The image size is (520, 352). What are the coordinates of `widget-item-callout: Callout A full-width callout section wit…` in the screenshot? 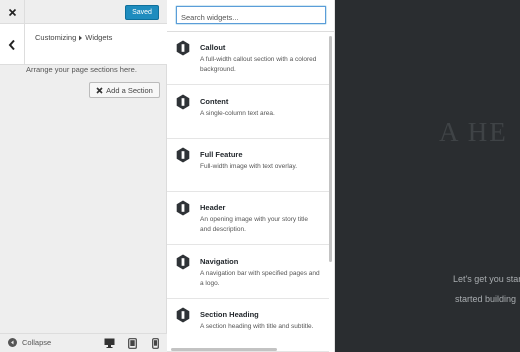 It's located at (248, 58).